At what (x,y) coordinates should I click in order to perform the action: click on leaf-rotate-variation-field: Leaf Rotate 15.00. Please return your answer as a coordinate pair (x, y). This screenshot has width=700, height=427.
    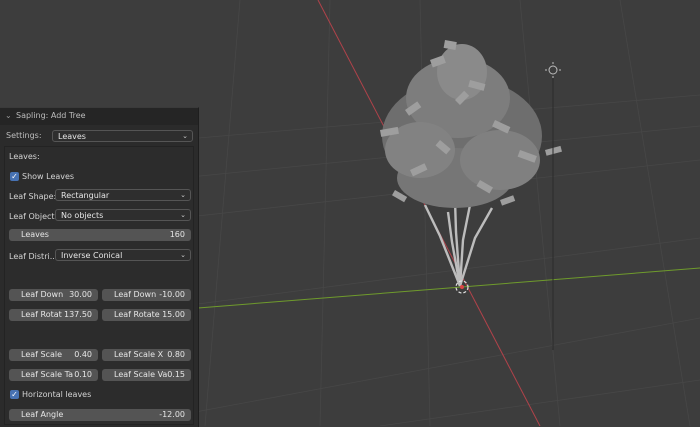
    Looking at the image, I should click on (146, 315).